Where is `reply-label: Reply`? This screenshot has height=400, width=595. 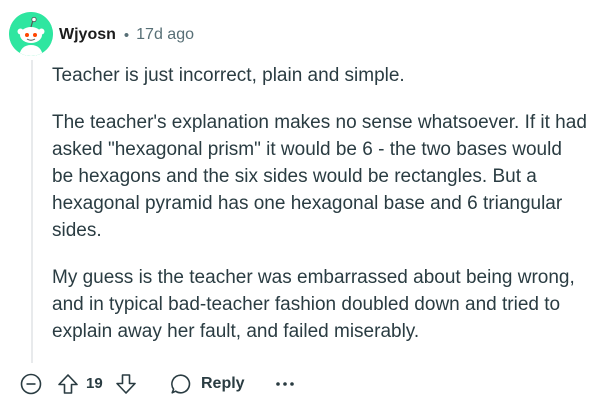 reply-label: Reply is located at coordinates (223, 383).